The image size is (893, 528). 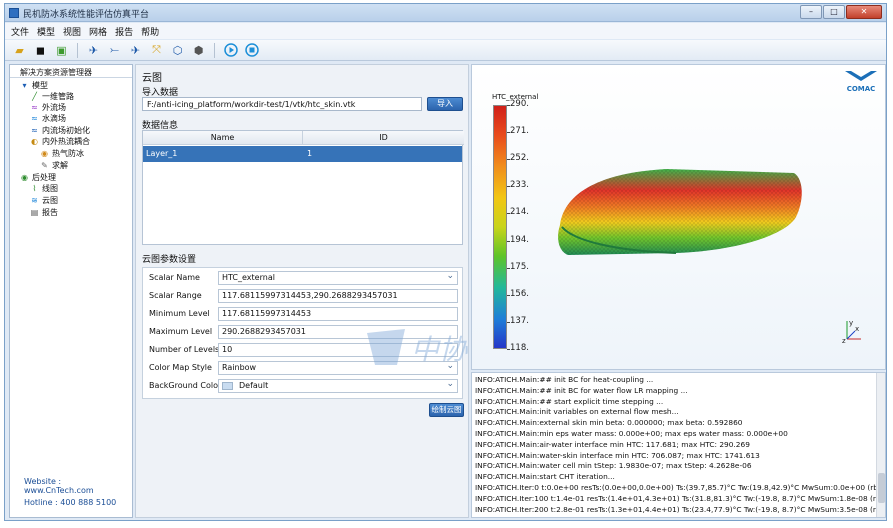 I want to click on scalar-name-select: HTC_external, so click(x=338, y=278).